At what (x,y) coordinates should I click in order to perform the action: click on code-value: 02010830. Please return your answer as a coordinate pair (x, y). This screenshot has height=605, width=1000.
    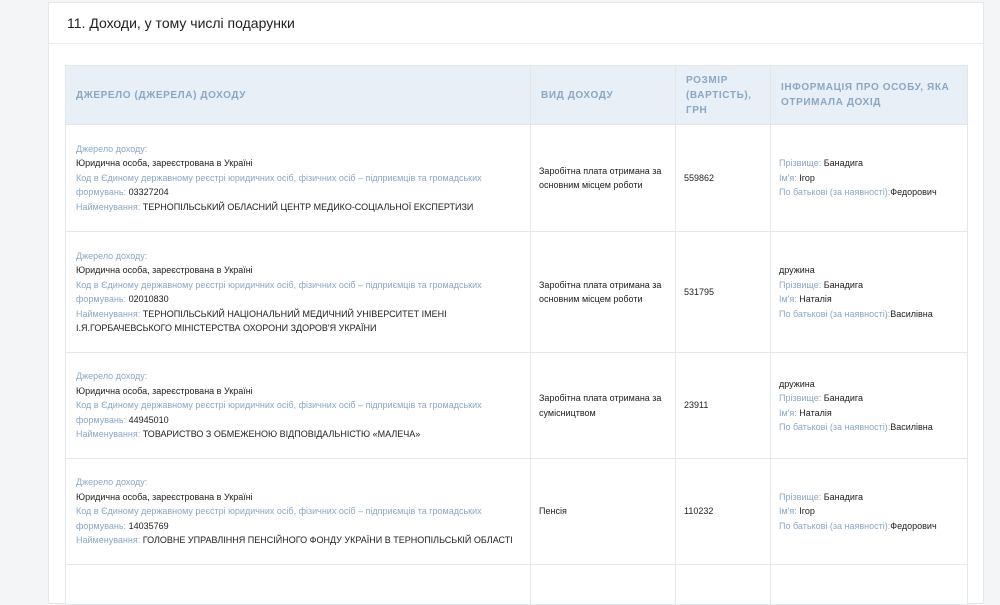
    Looking at the image, I should click on (148, 299).